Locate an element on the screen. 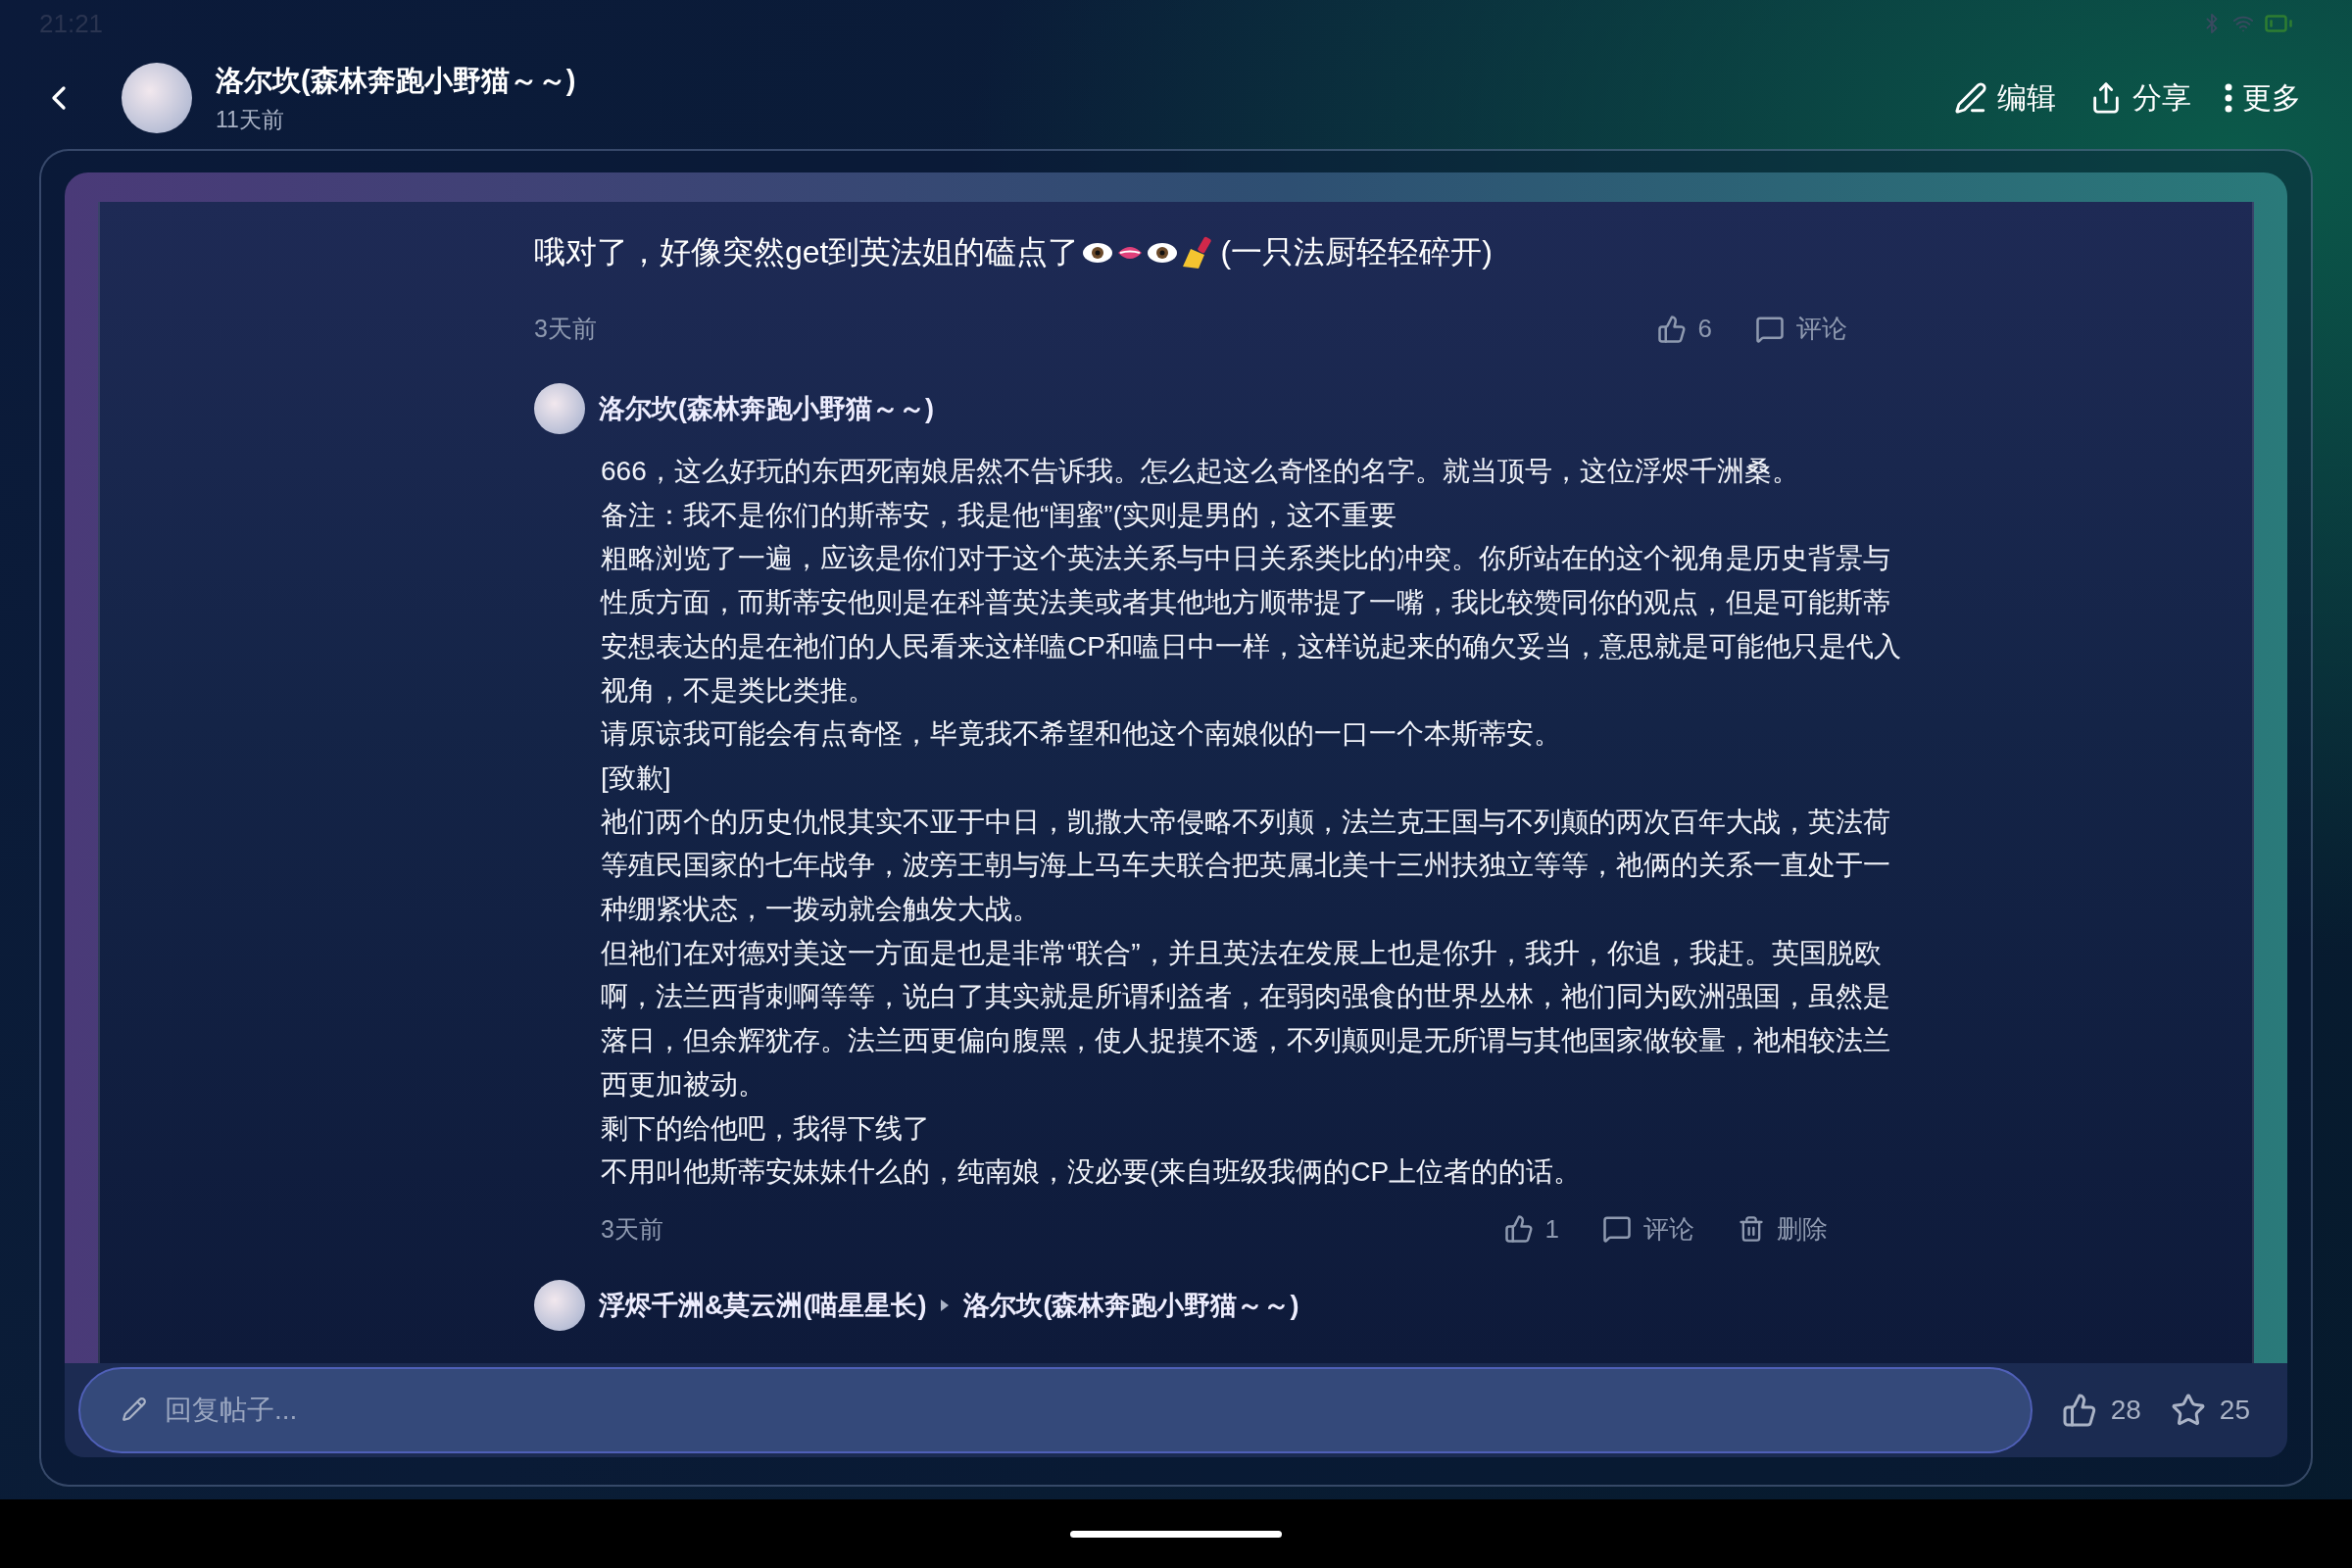  edit-button: 编辑 is located at coordinates (2005, 98).